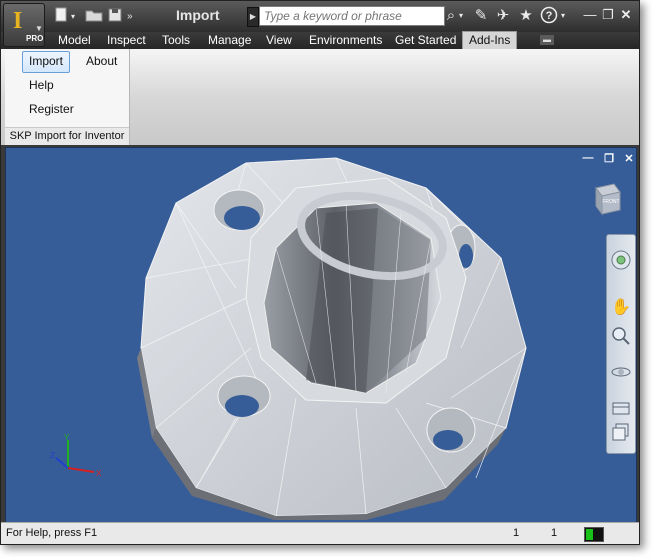  Describe the element at coordinates (39, 28) in the screenshot. I see `app-menu-arrow-icon: ▼` at that location.